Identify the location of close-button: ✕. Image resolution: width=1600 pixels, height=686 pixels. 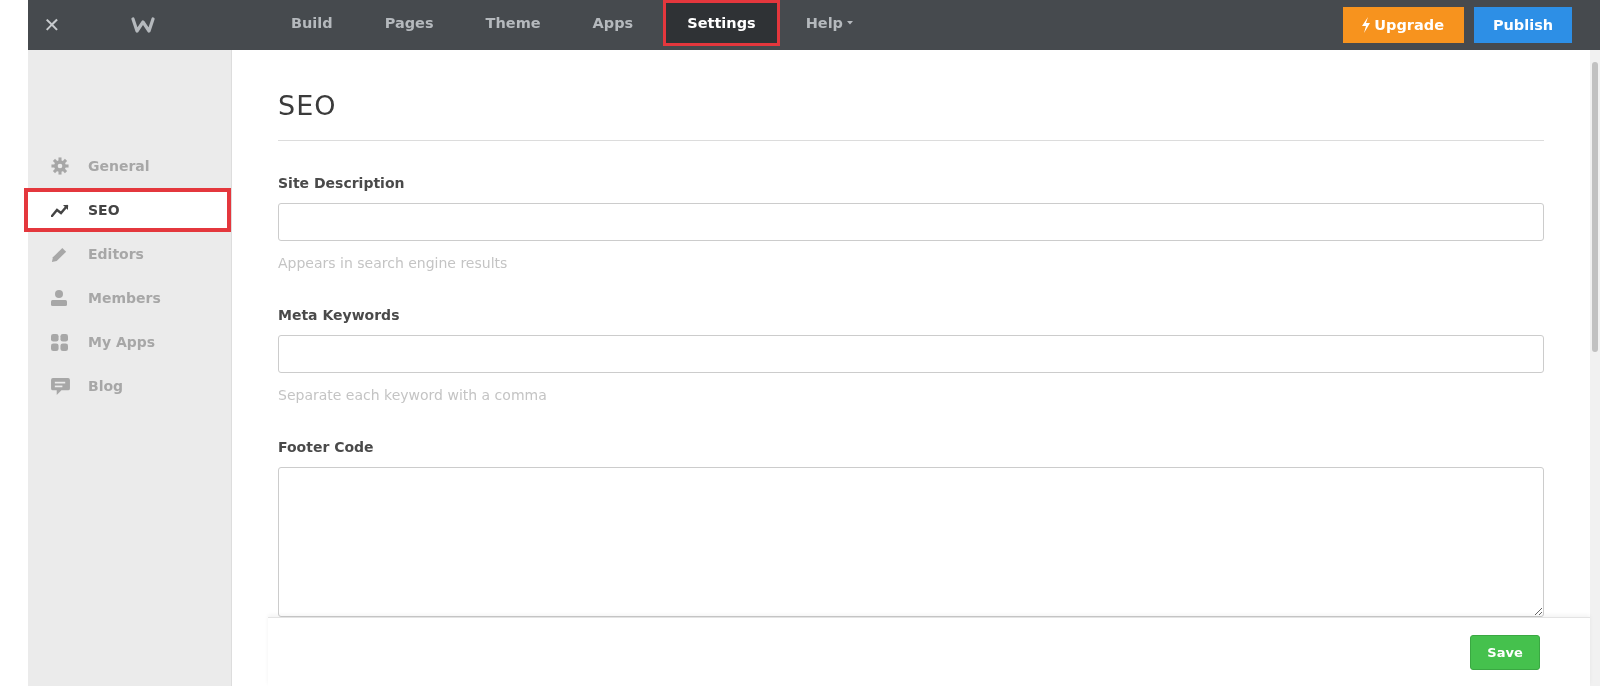
(52, 25).